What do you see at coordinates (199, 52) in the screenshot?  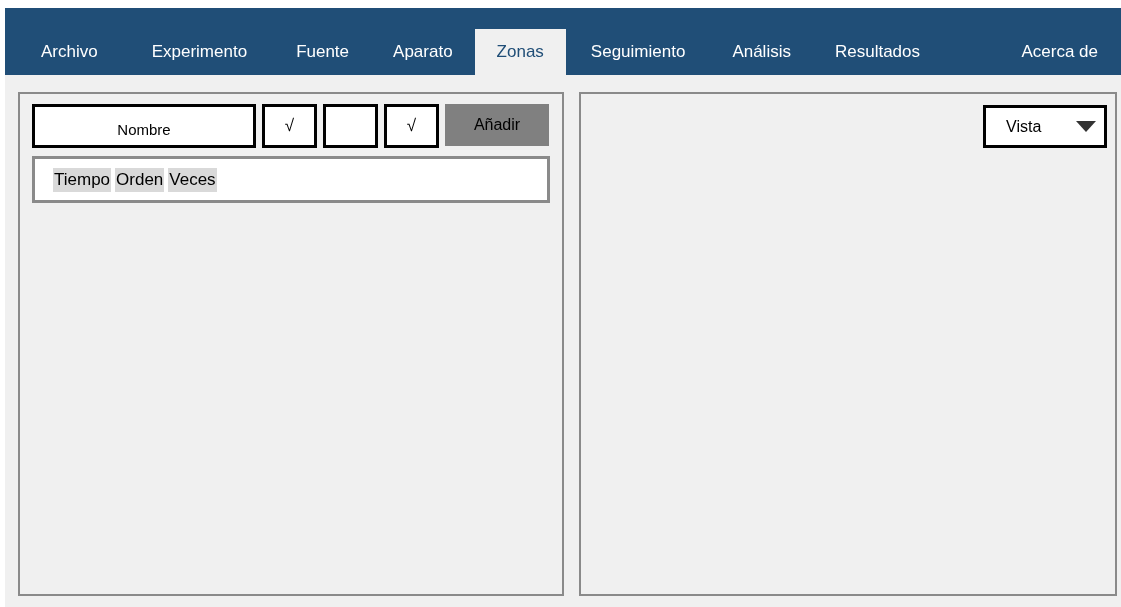 I see `tab: Experimento` at bounding box center [199, 52].